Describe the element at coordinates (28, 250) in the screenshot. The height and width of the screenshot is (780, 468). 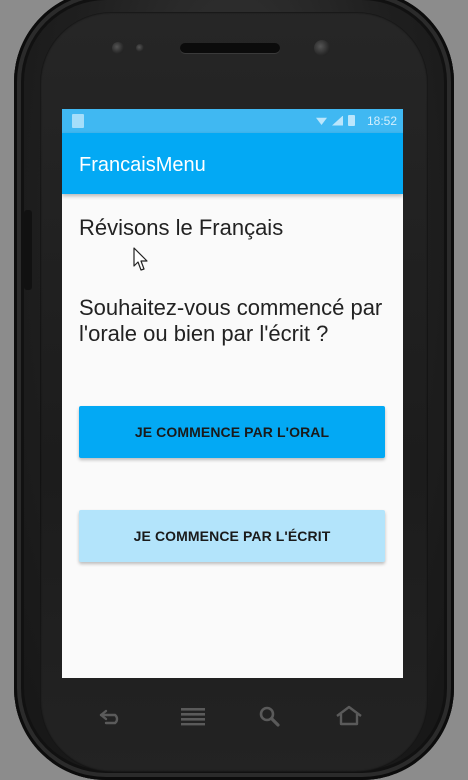
I see `side-volume-button` at that location.